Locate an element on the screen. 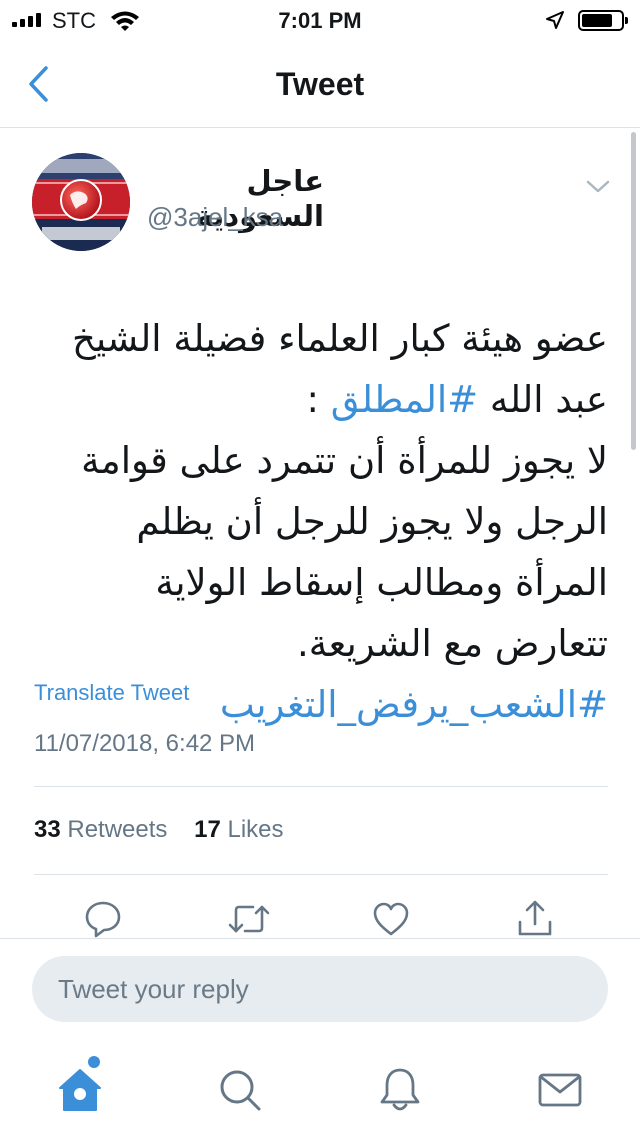 Image resolution: width=640 pixels, height=1136 pixels. home-icon is located at coordinates (80, 1090).